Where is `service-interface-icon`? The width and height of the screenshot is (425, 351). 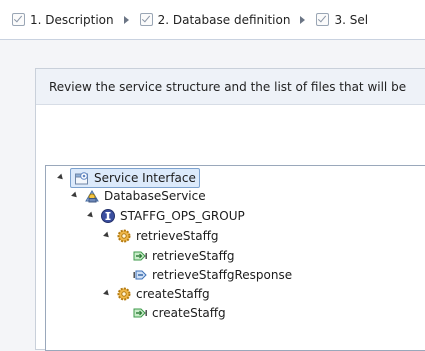
service-interface-icon is located at coordinates (81, 177).